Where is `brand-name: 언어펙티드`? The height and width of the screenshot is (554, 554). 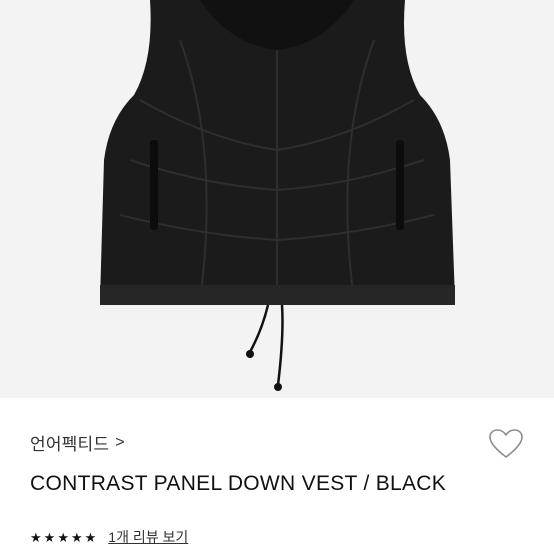 brand-name: 언어펙티드 is located at coordinates (70, 444).